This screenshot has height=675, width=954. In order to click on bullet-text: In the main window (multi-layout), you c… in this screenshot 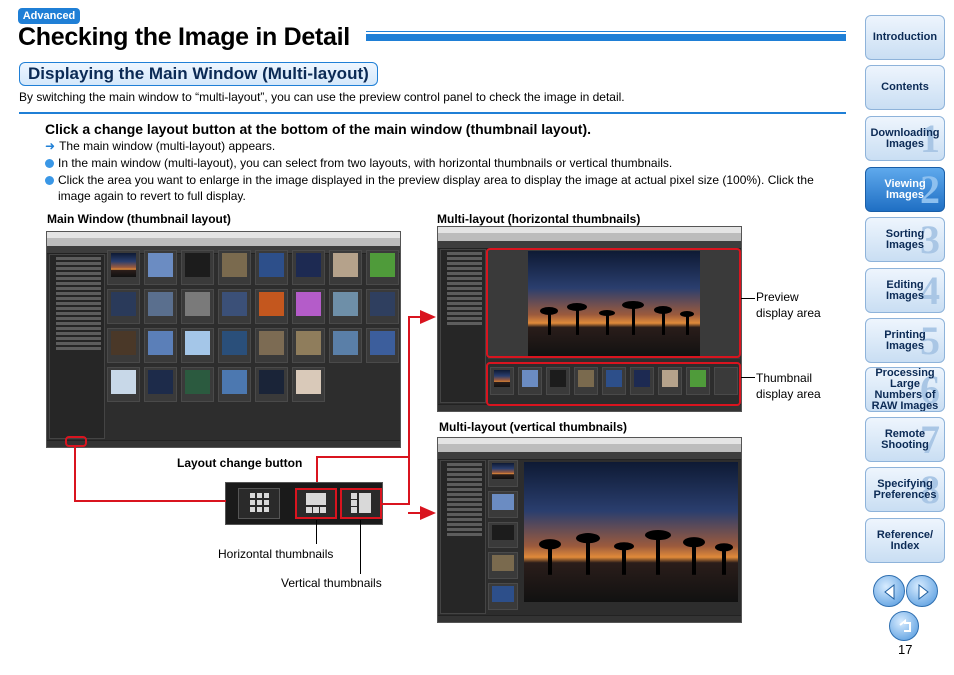, I will do `click(365, 163)`.